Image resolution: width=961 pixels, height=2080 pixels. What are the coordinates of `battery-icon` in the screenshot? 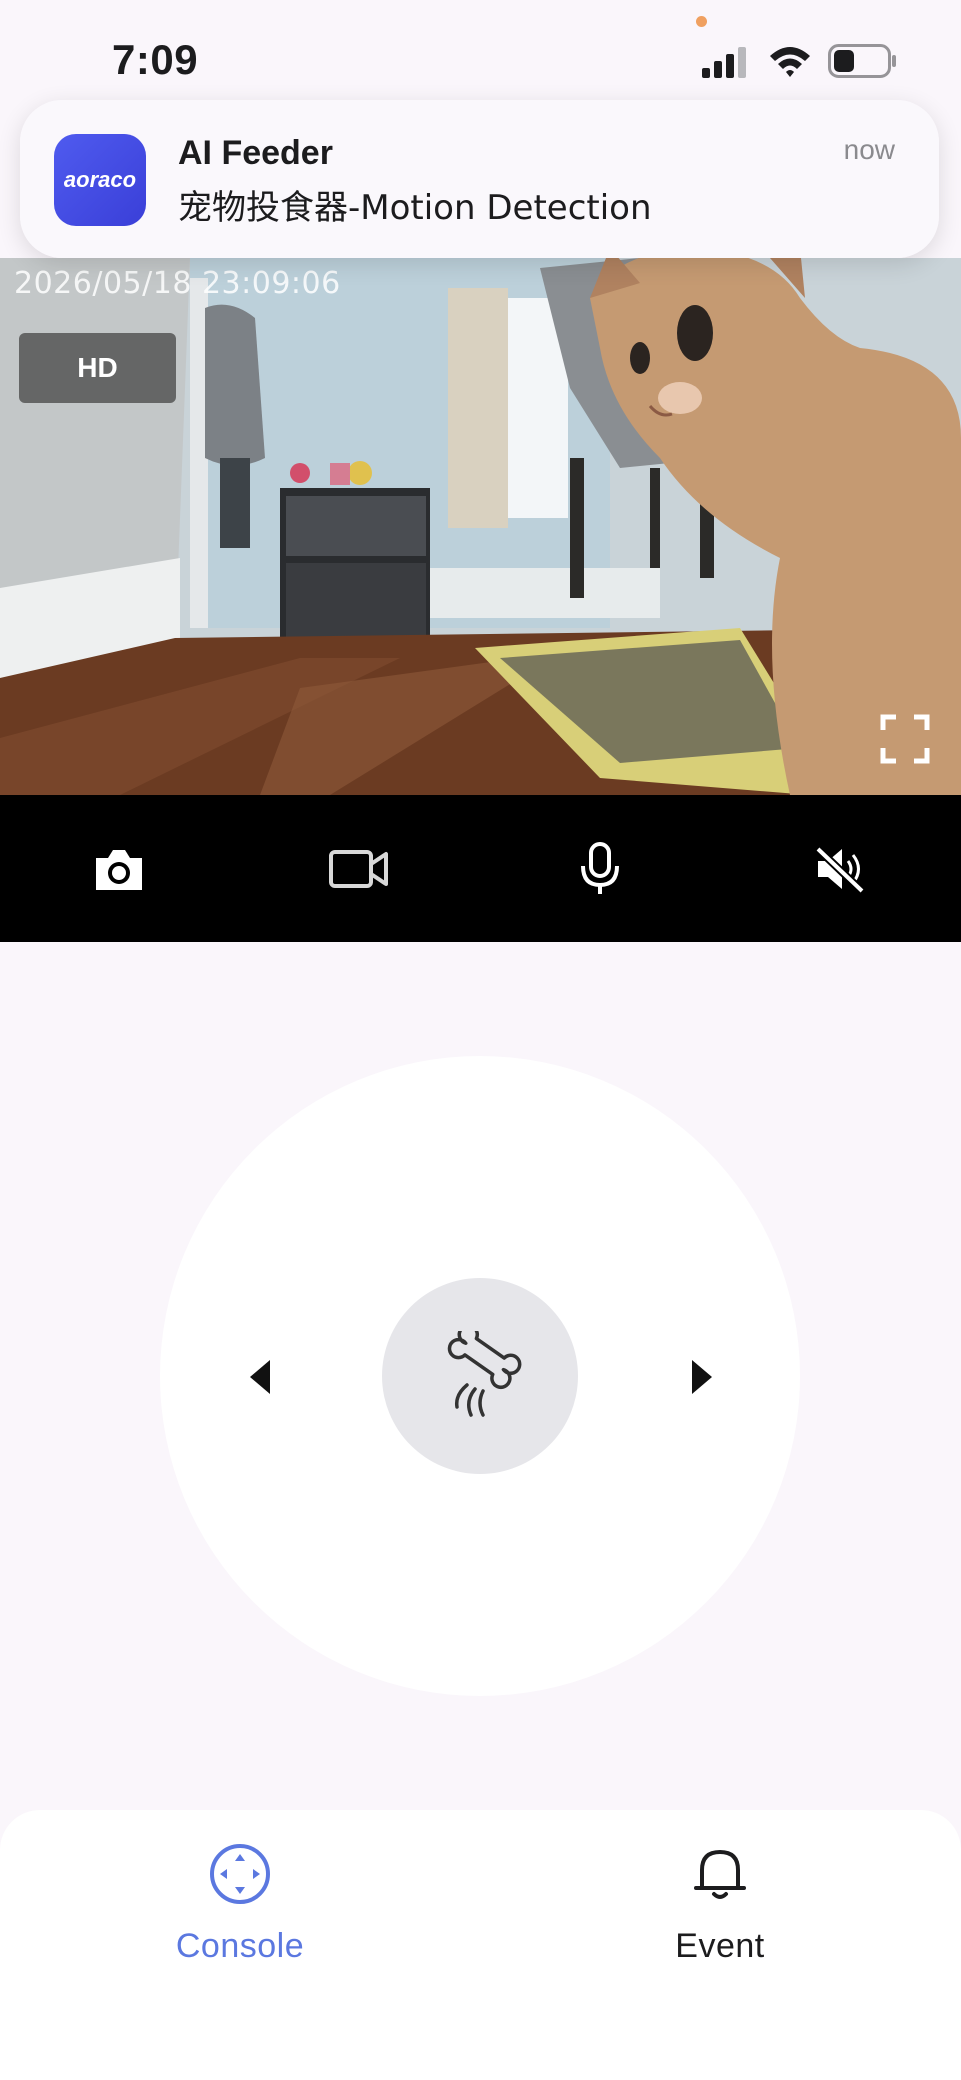 It's located at (862, 61).